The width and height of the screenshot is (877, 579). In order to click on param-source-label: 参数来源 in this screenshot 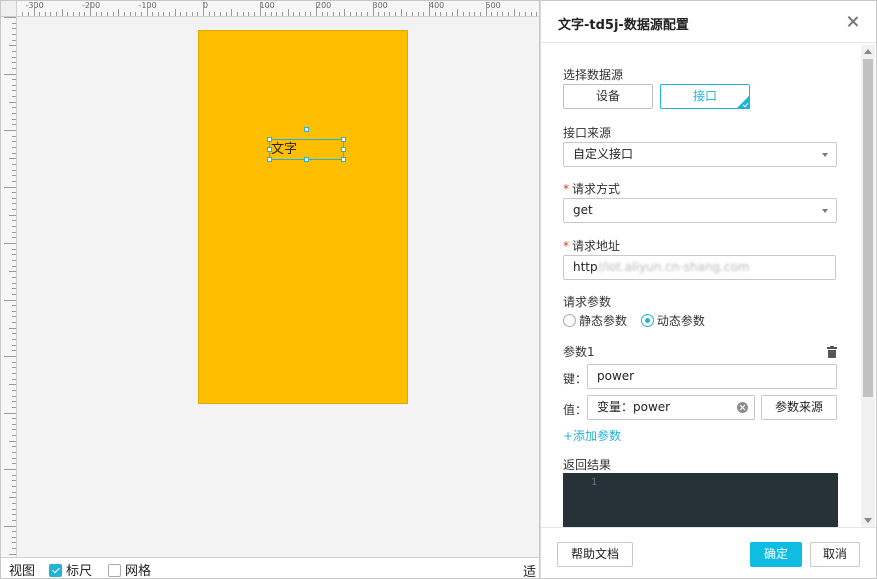, I will do `click(798, 407)`.